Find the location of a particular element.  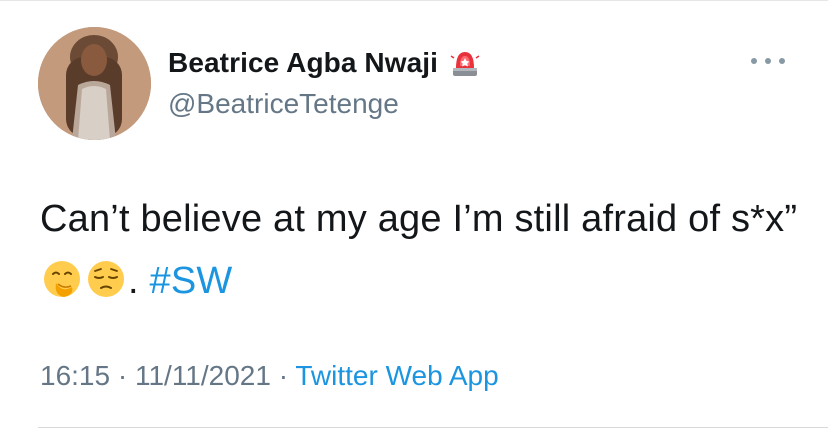

face-with-hand-over-mouth-icon is located at coordinates (62, 276).